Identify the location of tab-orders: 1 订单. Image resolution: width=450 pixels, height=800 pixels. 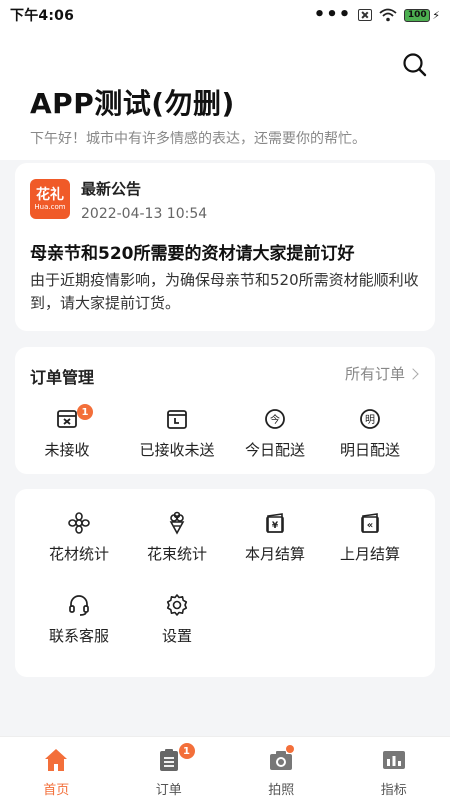
(169, 768).